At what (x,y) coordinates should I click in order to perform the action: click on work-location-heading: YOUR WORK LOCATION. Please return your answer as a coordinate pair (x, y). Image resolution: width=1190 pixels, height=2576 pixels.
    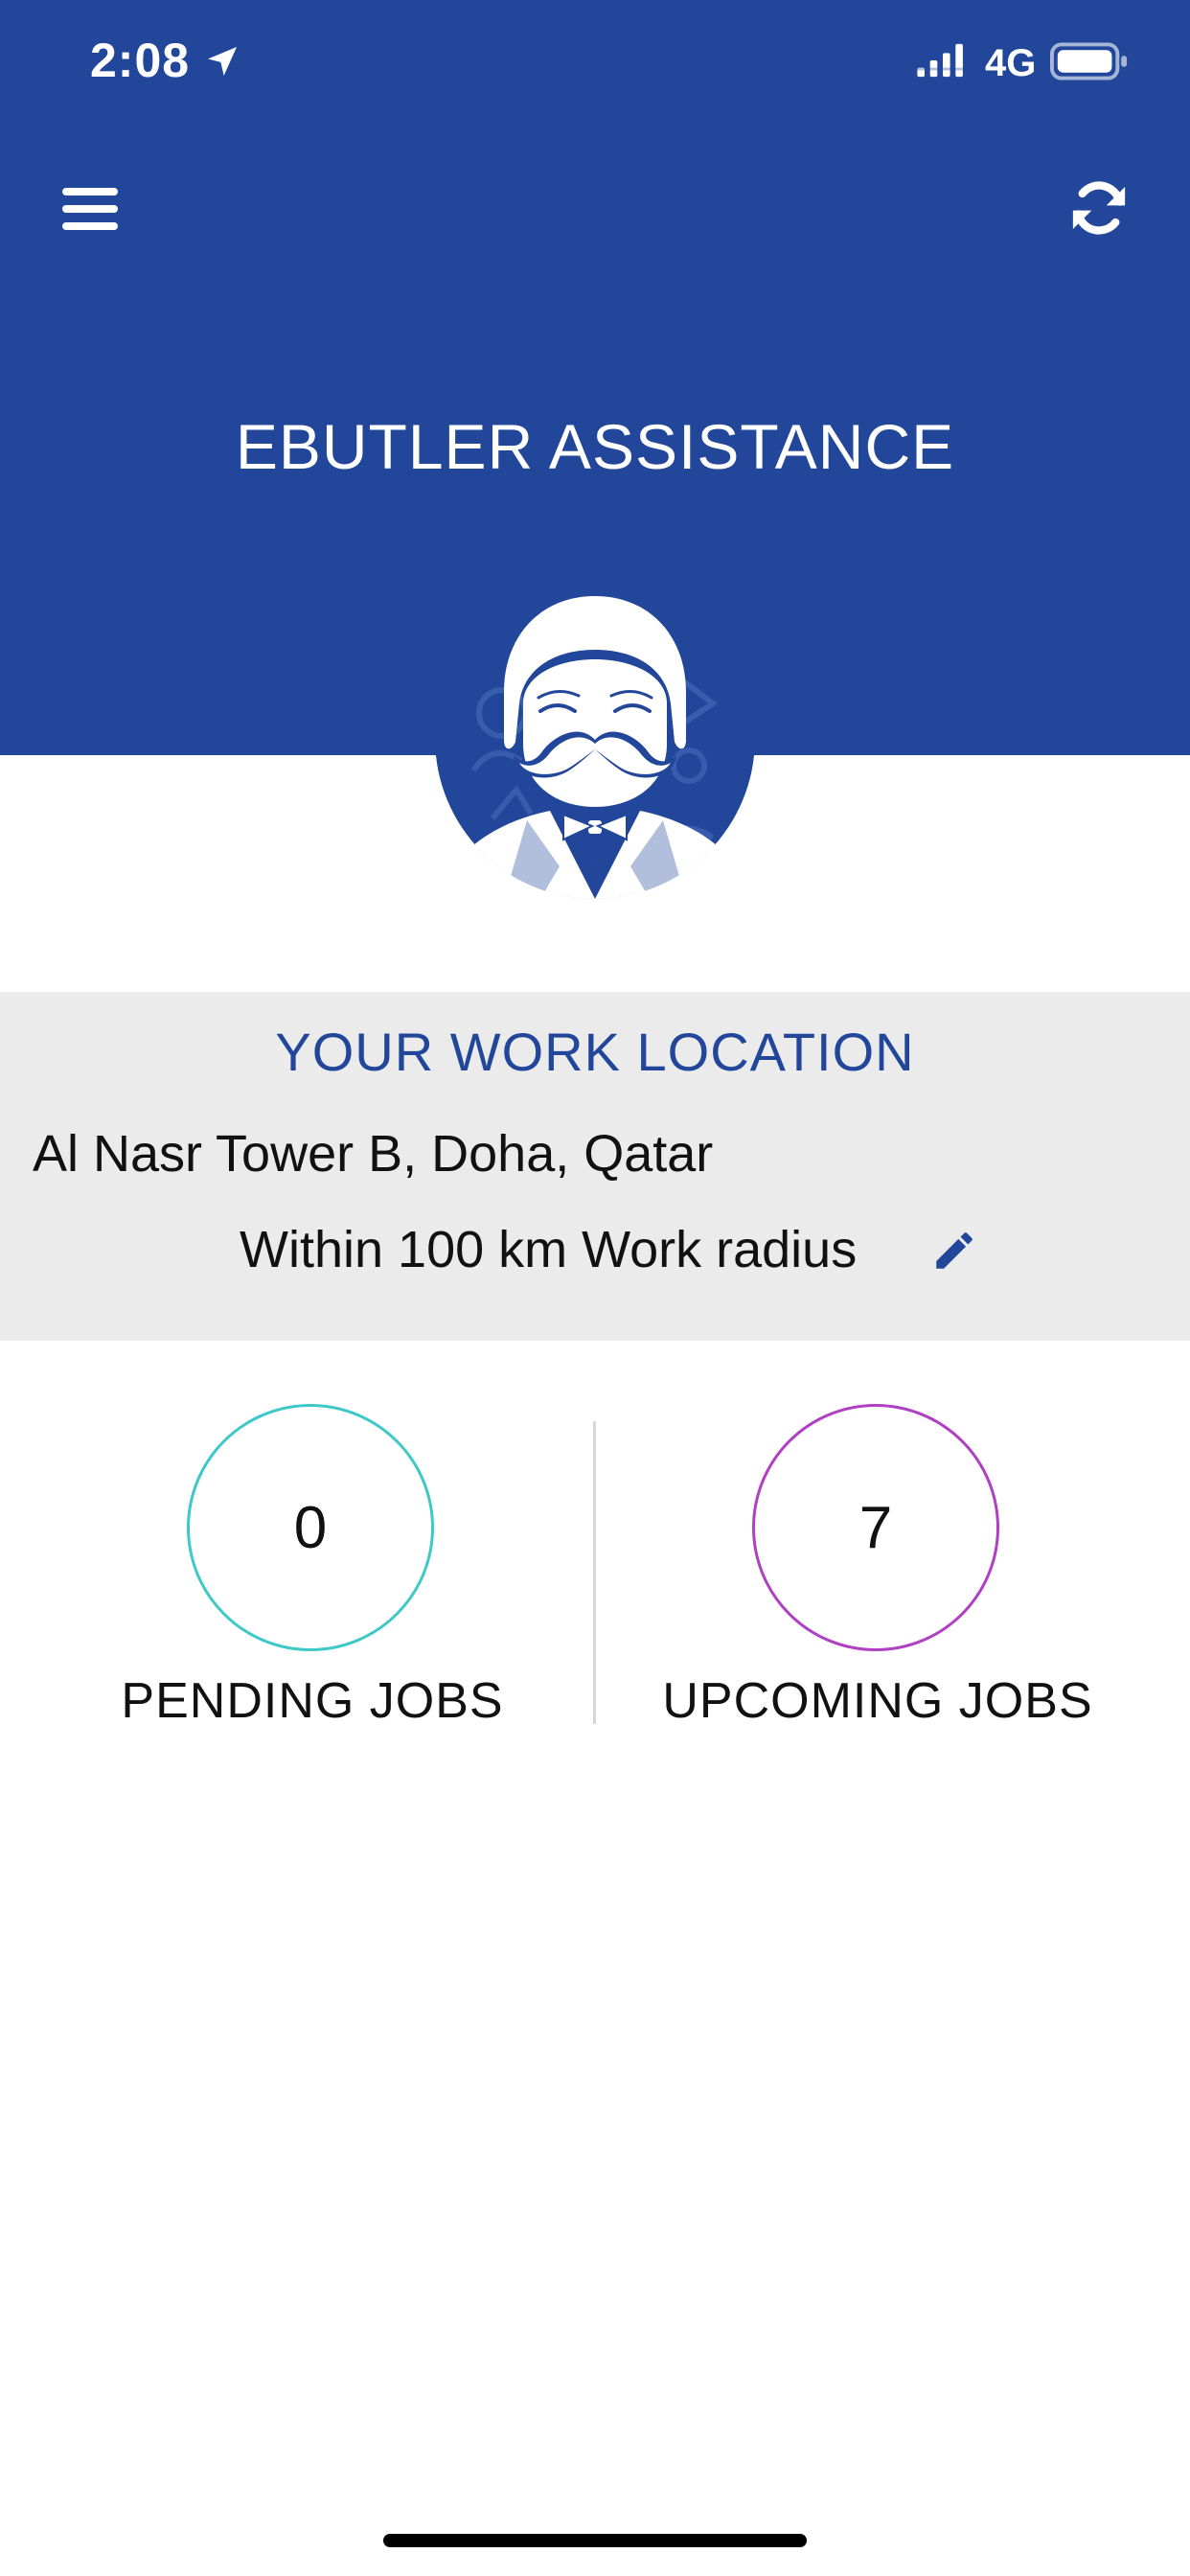
    Looking at the image, I should click on (595, 1052).